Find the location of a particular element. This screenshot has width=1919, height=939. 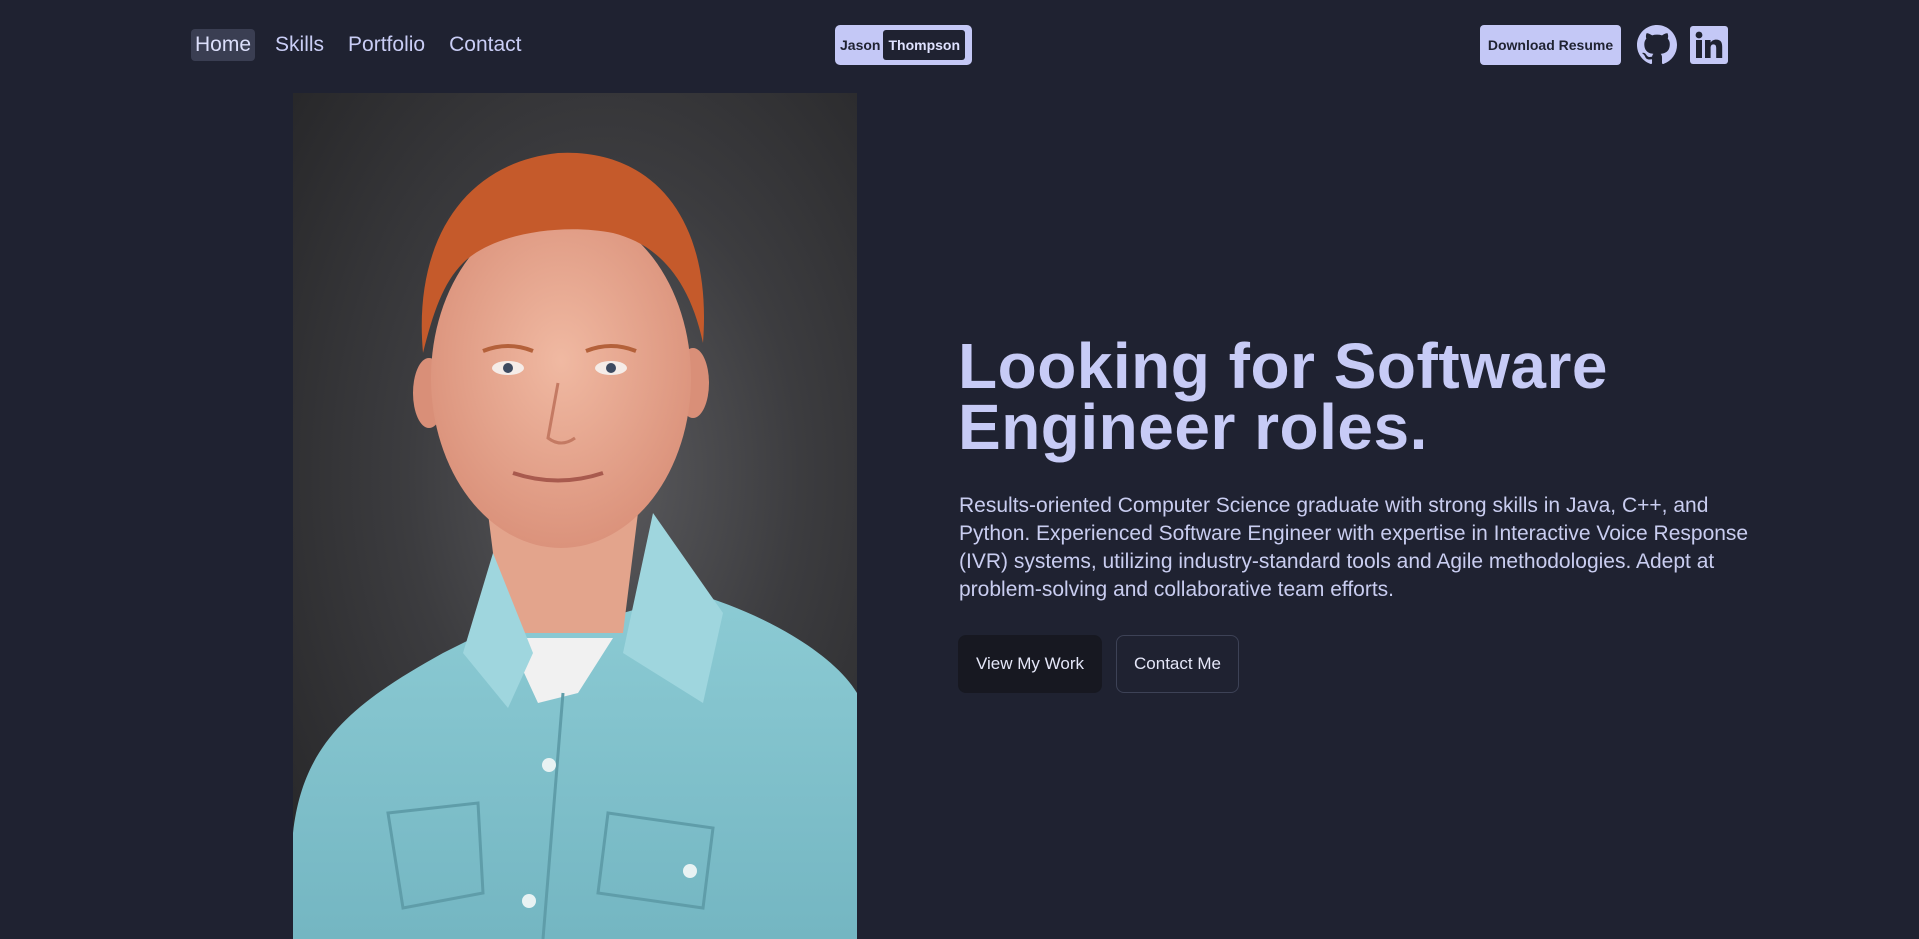

nav-skills: Skills is located at coordinates (299, 45).